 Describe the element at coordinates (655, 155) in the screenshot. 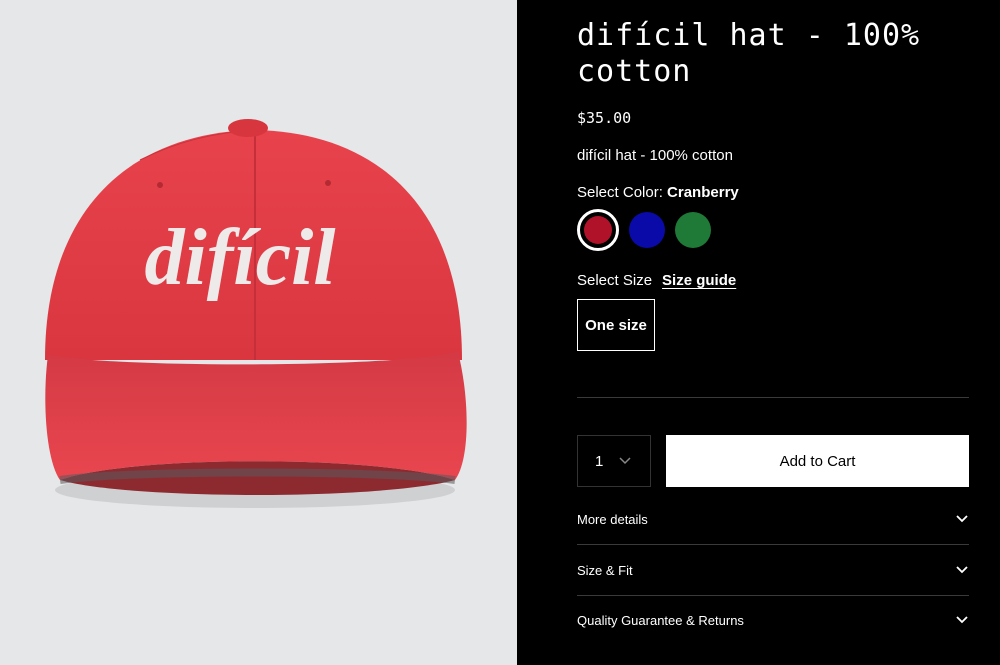

I see `product-subtitle: difícil hat - 100% cotton` at that location.